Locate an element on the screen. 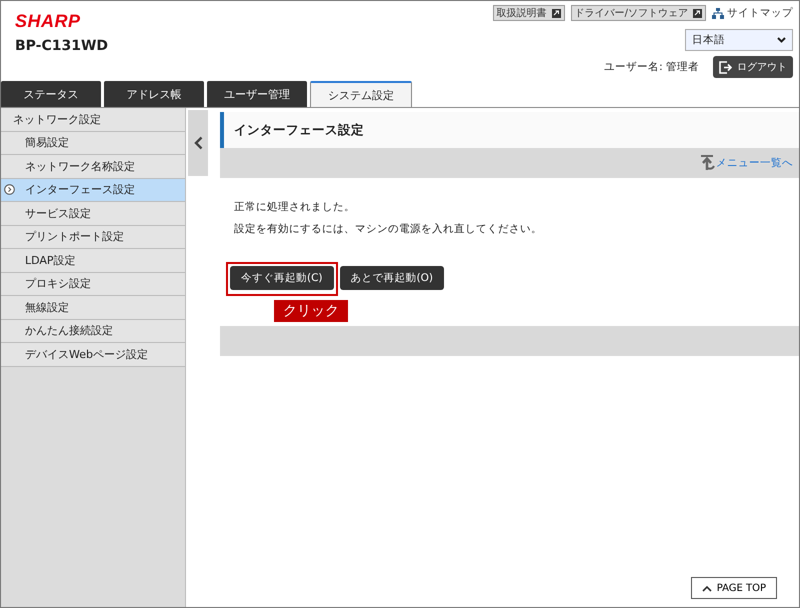 This screenshot has width=800, height=608. tab: システム設定 is located at coordinates (361, 94).